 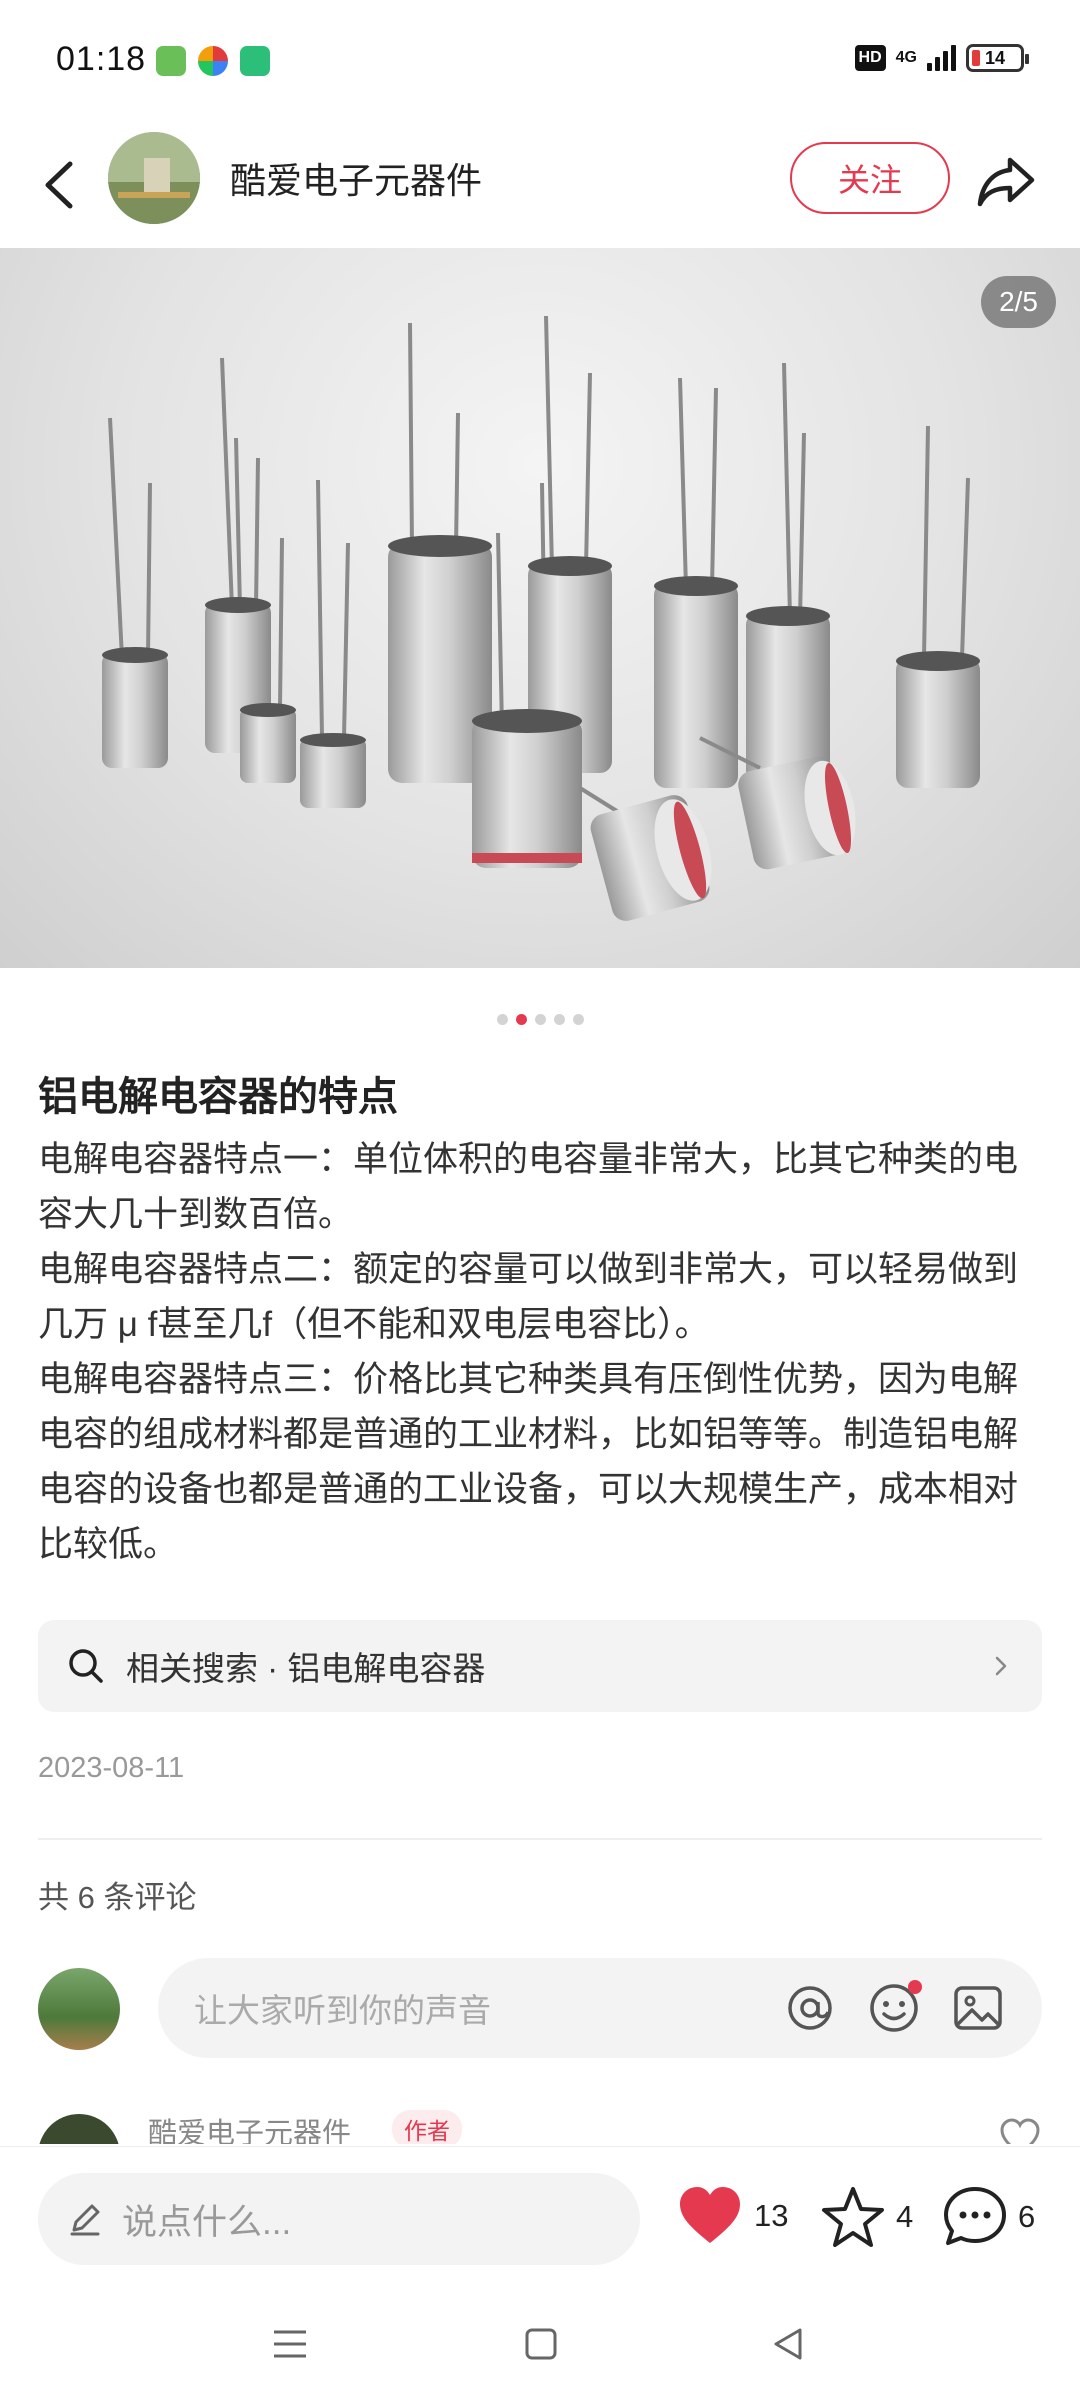 I want to click on author-avatar, so click(x=154, y=178).